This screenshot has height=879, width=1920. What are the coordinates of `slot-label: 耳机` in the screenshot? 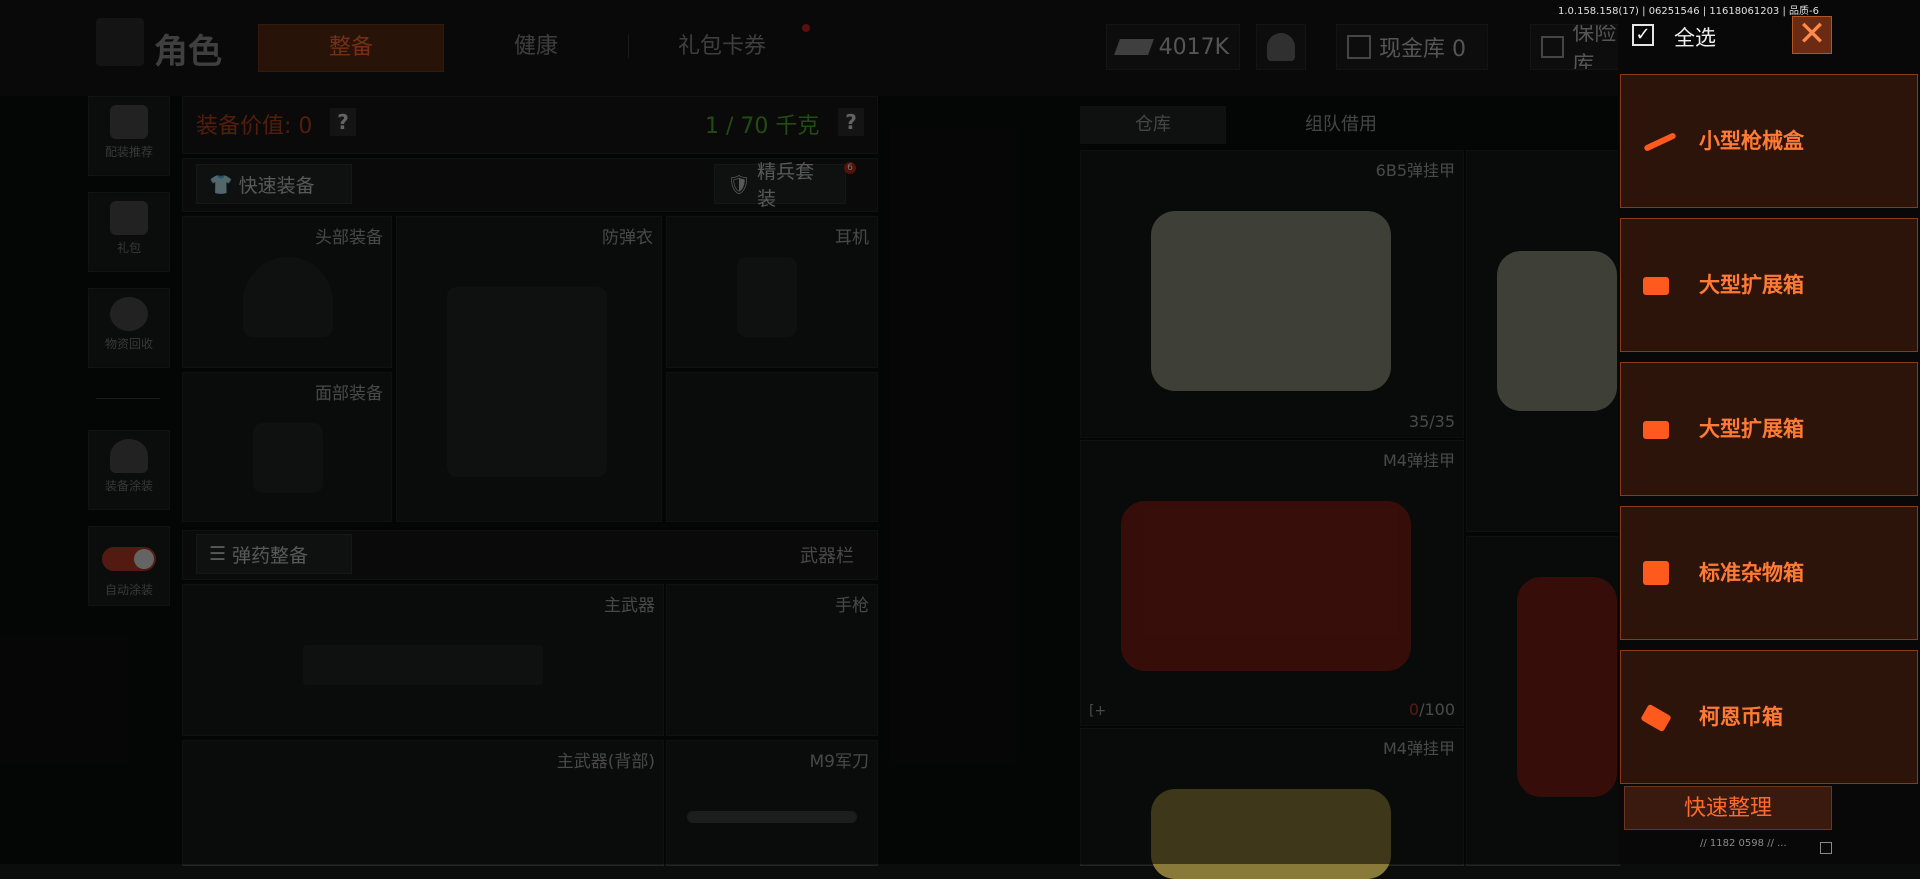 It's located at (852, 238).